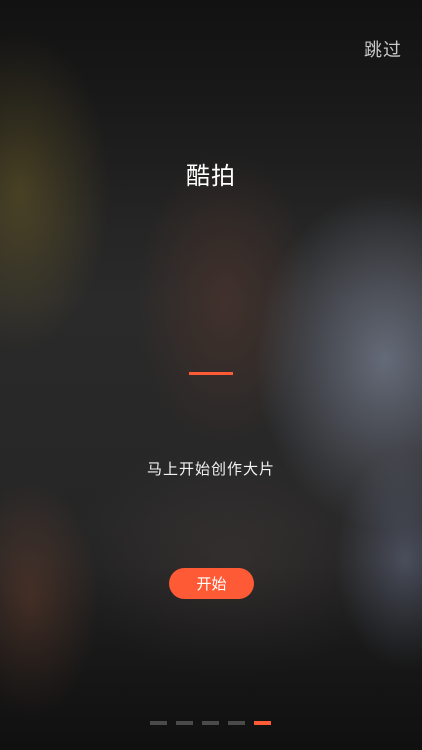 Image resolution: width=422 pixels, height=750 pixels. I want to click on intro-subtitle: 马上开始创作大片, so click(210, 469).